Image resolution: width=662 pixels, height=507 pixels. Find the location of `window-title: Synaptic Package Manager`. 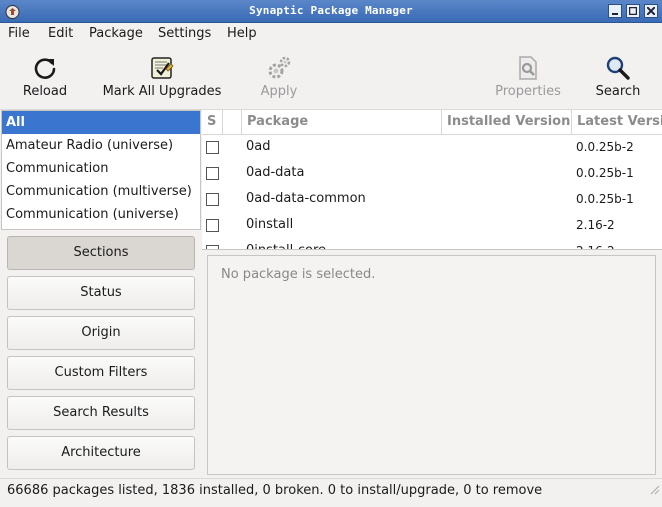

window-title: Synaptic Package Manager is located at coordinates (331, 10).